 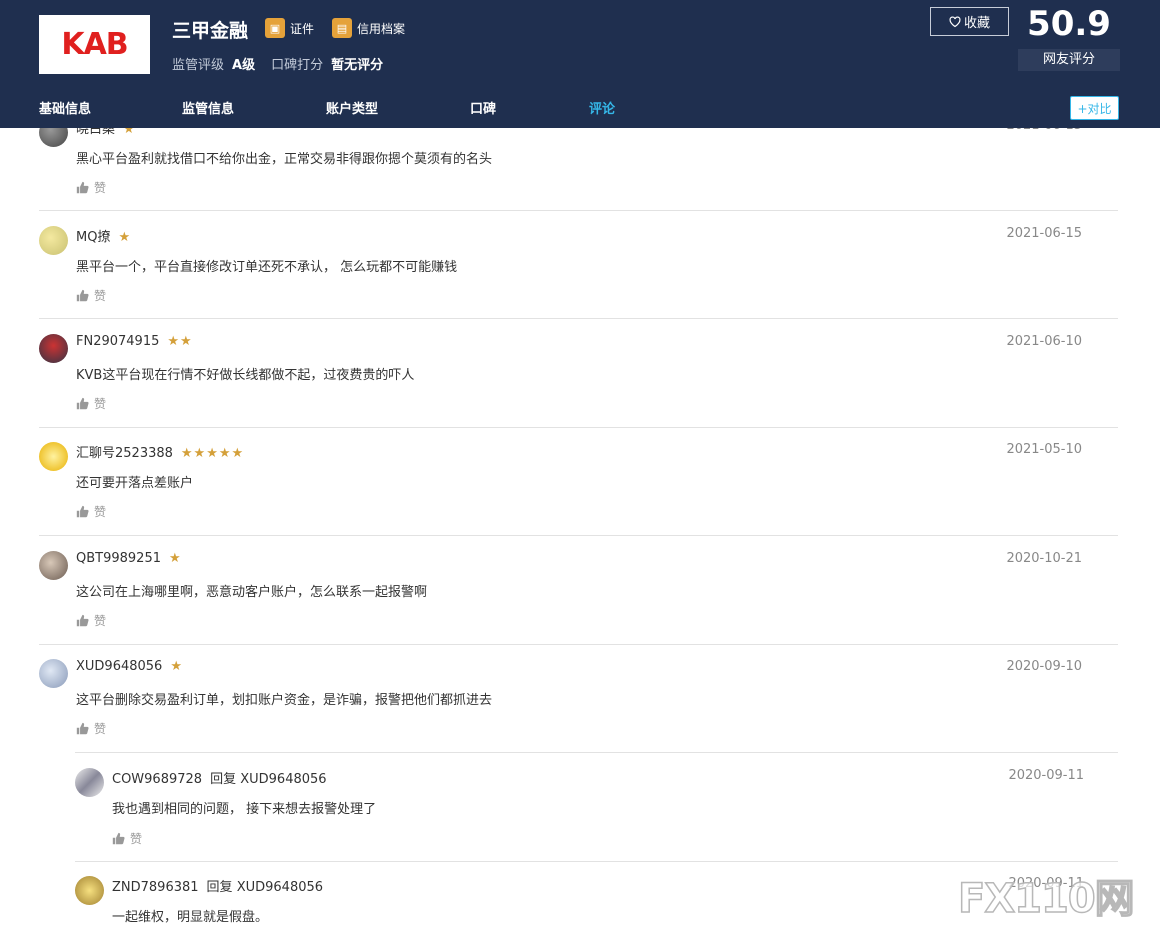 What do you see at coordinates (284, 159) in the screenshot?
I see `comment-text: 黑心平台盈利就找借口不给你出金，正常交易非得跟你摁个莫须有的名头` at bounding box center [284, 159].